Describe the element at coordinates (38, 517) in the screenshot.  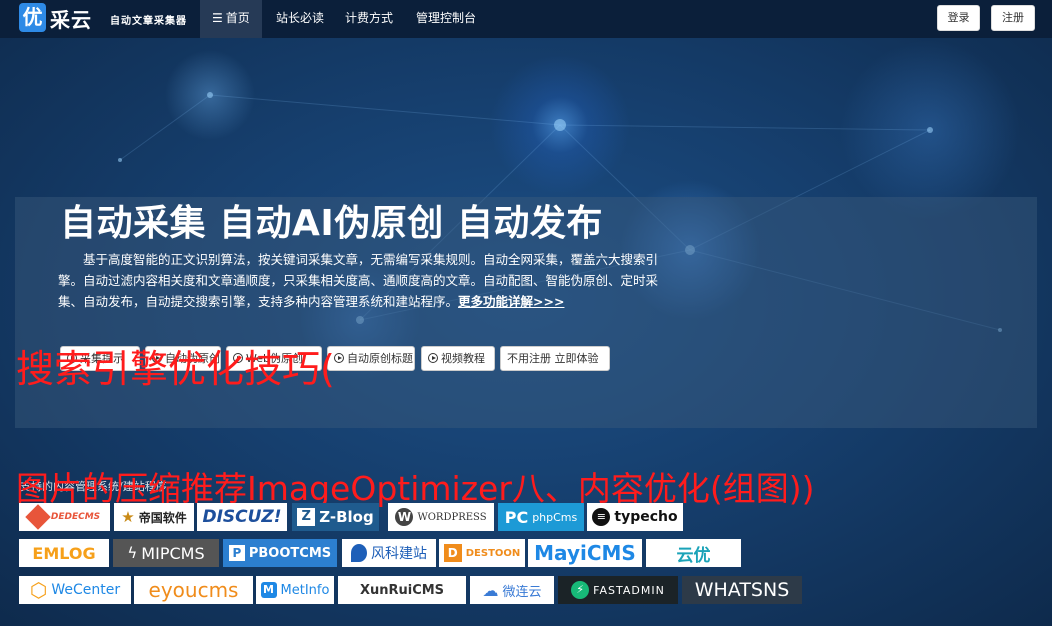
I see `dede-icon` at that location.